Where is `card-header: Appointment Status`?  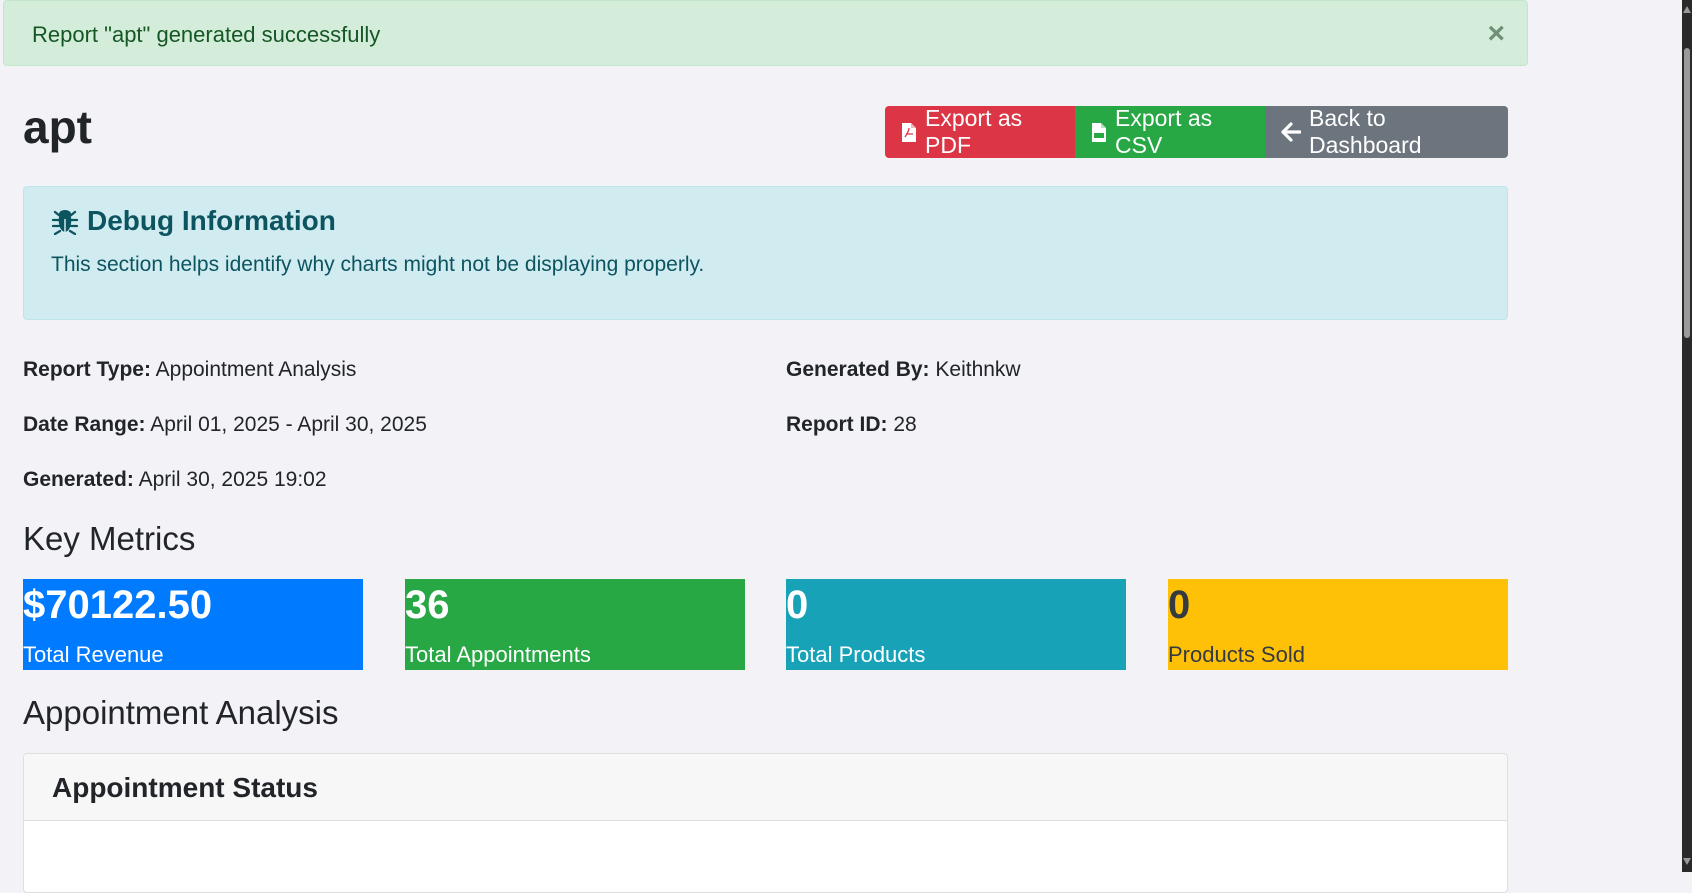
card-header: Appointment Status is located at coordinates (765, 787).